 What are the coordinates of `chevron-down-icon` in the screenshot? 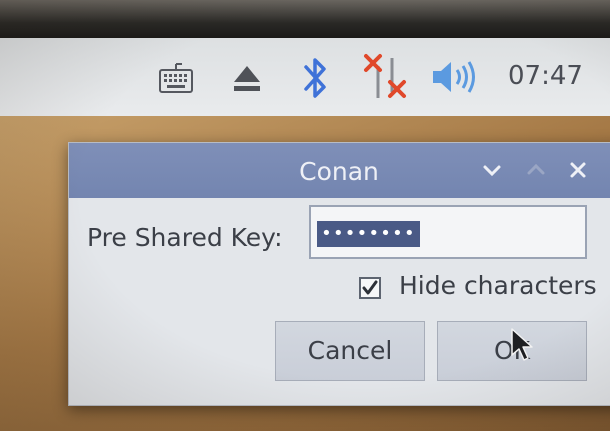 It's located at (492, 170).